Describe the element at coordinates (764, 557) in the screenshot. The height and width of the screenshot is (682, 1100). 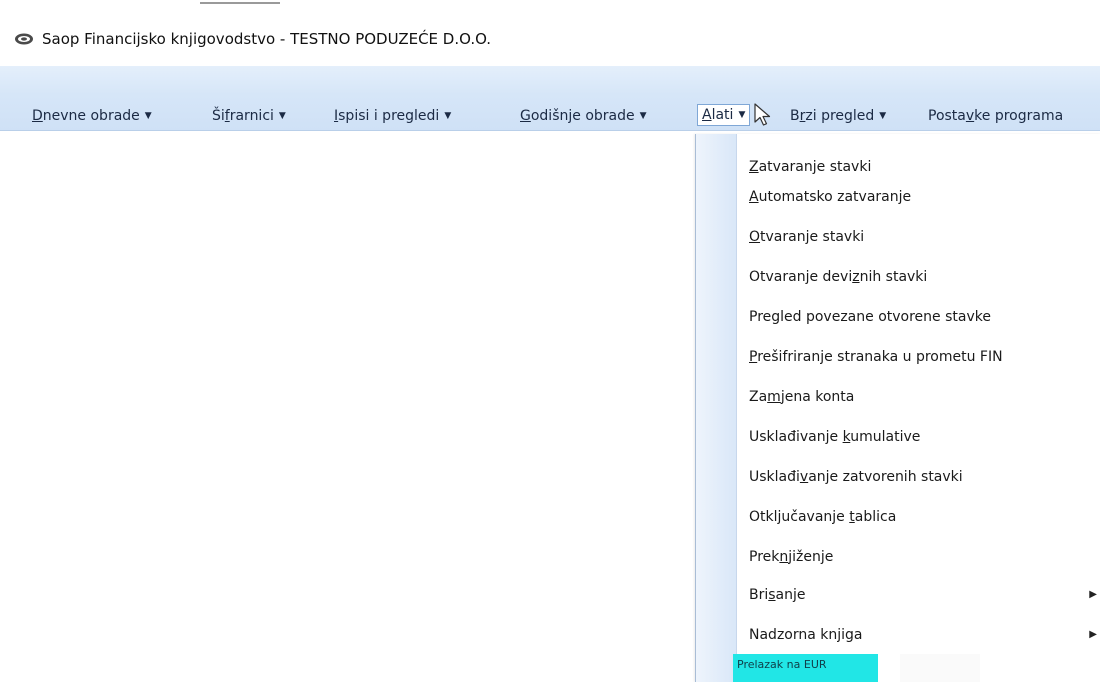
I see `item-text: Prek` at that location.